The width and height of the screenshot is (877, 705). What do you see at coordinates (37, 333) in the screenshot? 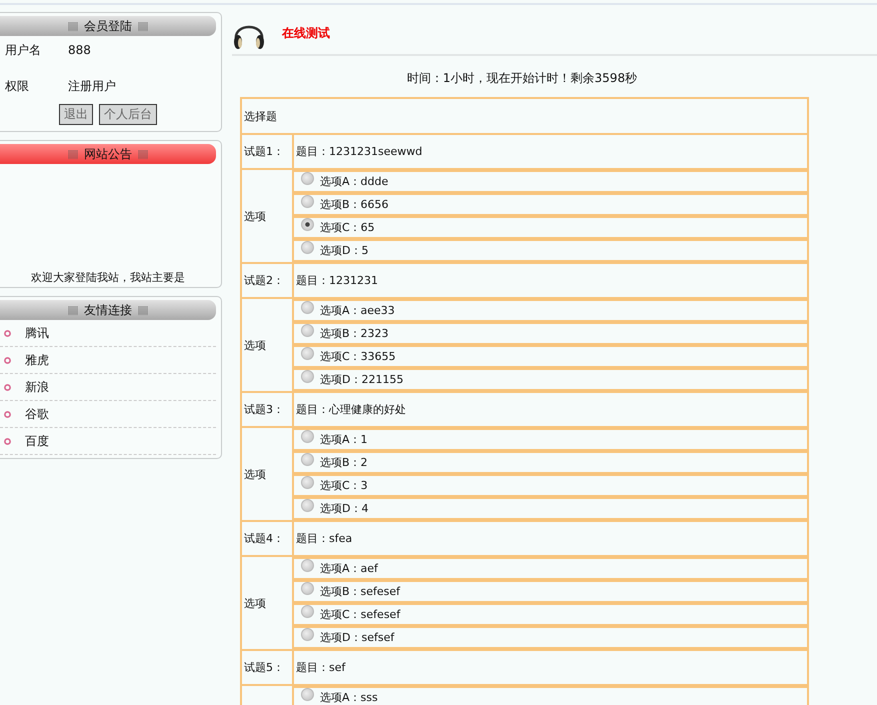
I see `friend-link: 腾讯` at bounding box center [37, 333].